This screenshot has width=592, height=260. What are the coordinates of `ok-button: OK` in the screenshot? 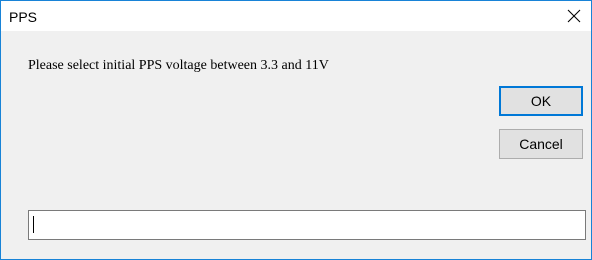 It's located at (541, 101).